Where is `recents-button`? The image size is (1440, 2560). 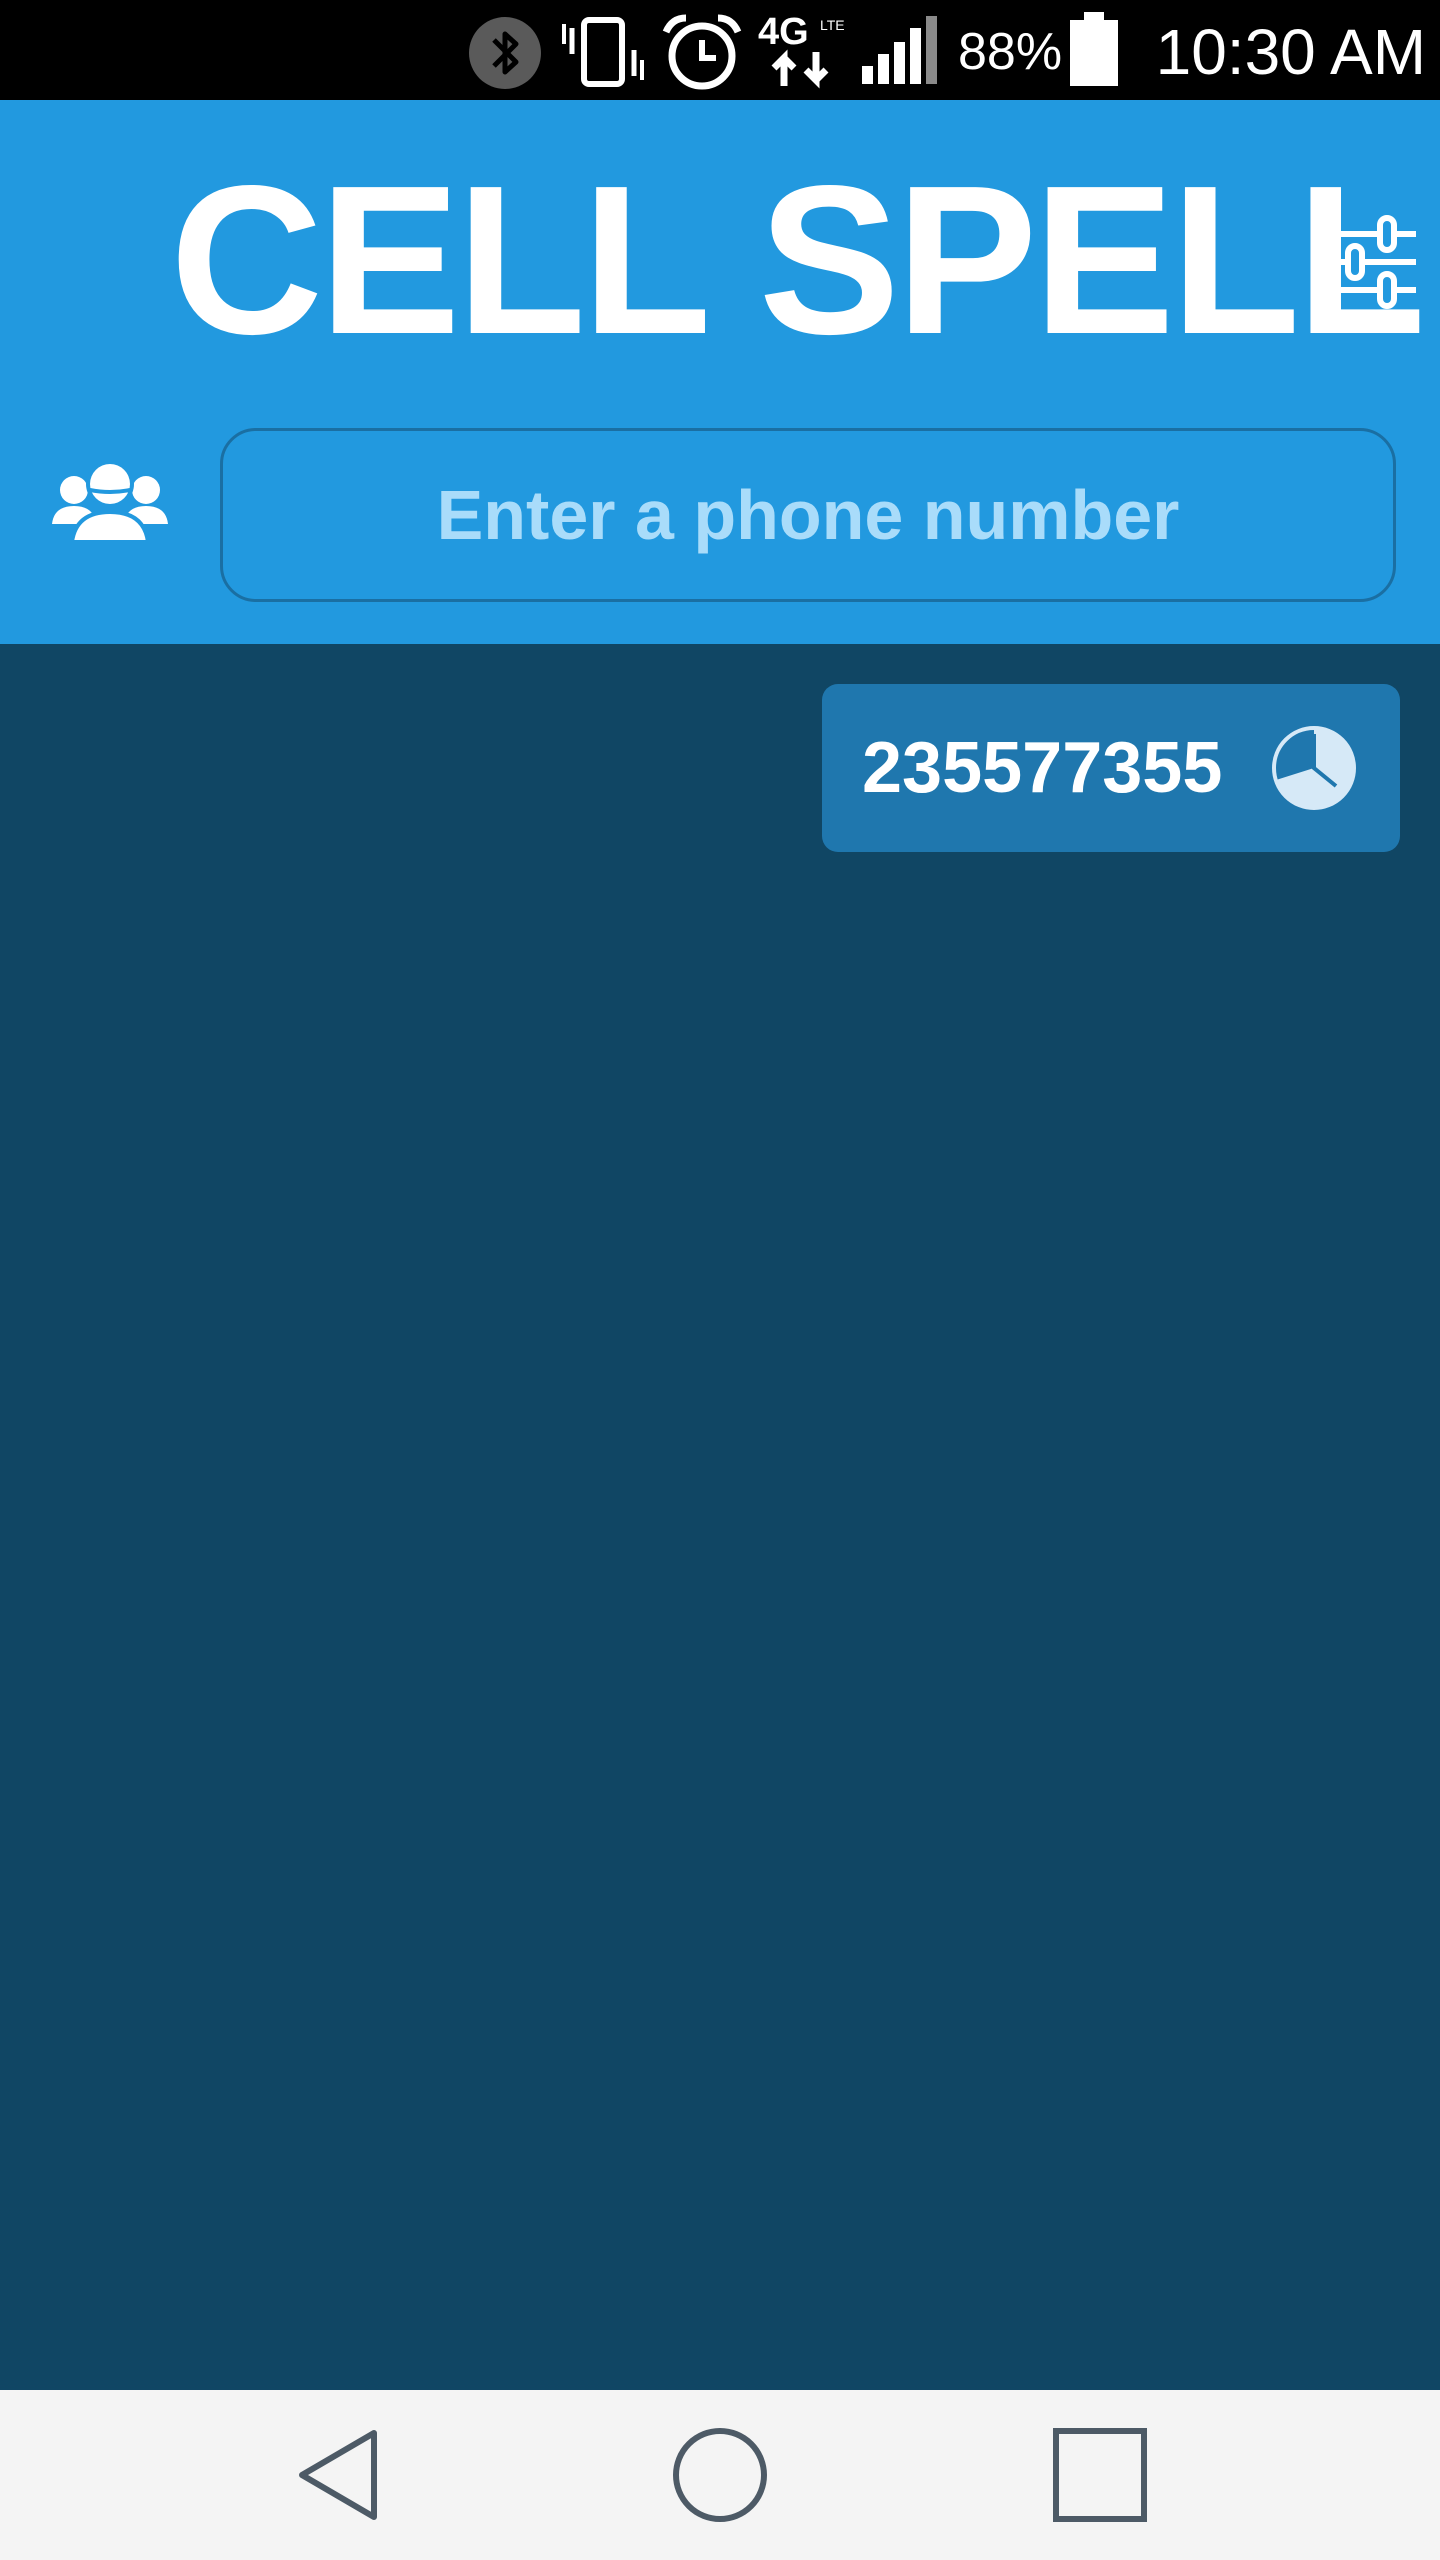
recents-button is located at coordinates (1100, 2475).